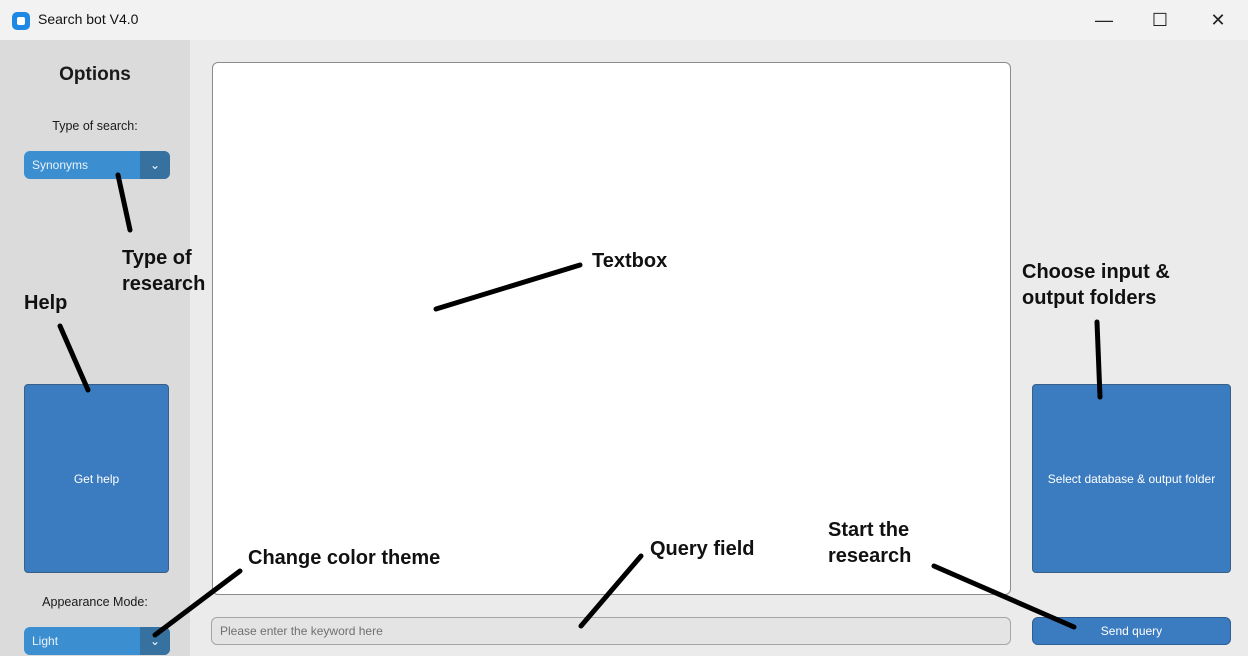  I want to click on appearance-mode-label: Appearance Mode:, so click(95, 602).